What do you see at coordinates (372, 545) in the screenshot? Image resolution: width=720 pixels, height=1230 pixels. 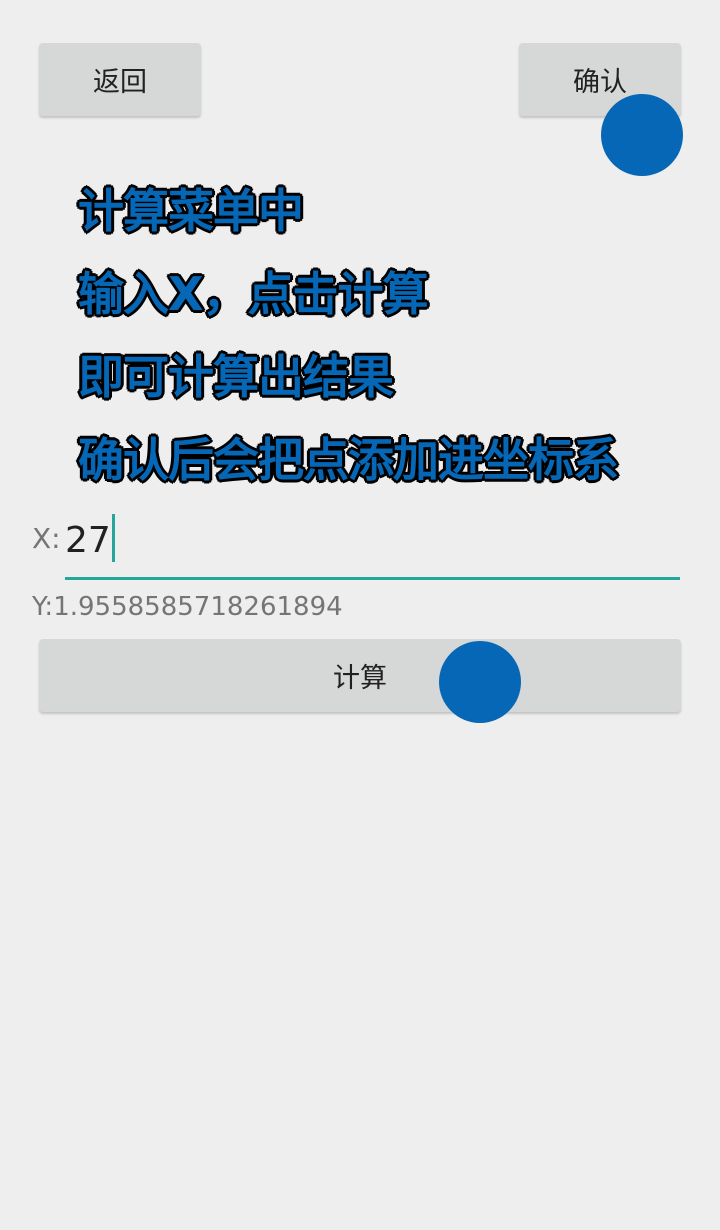 I see `x-input: 27` at bounding box center [372, 545].